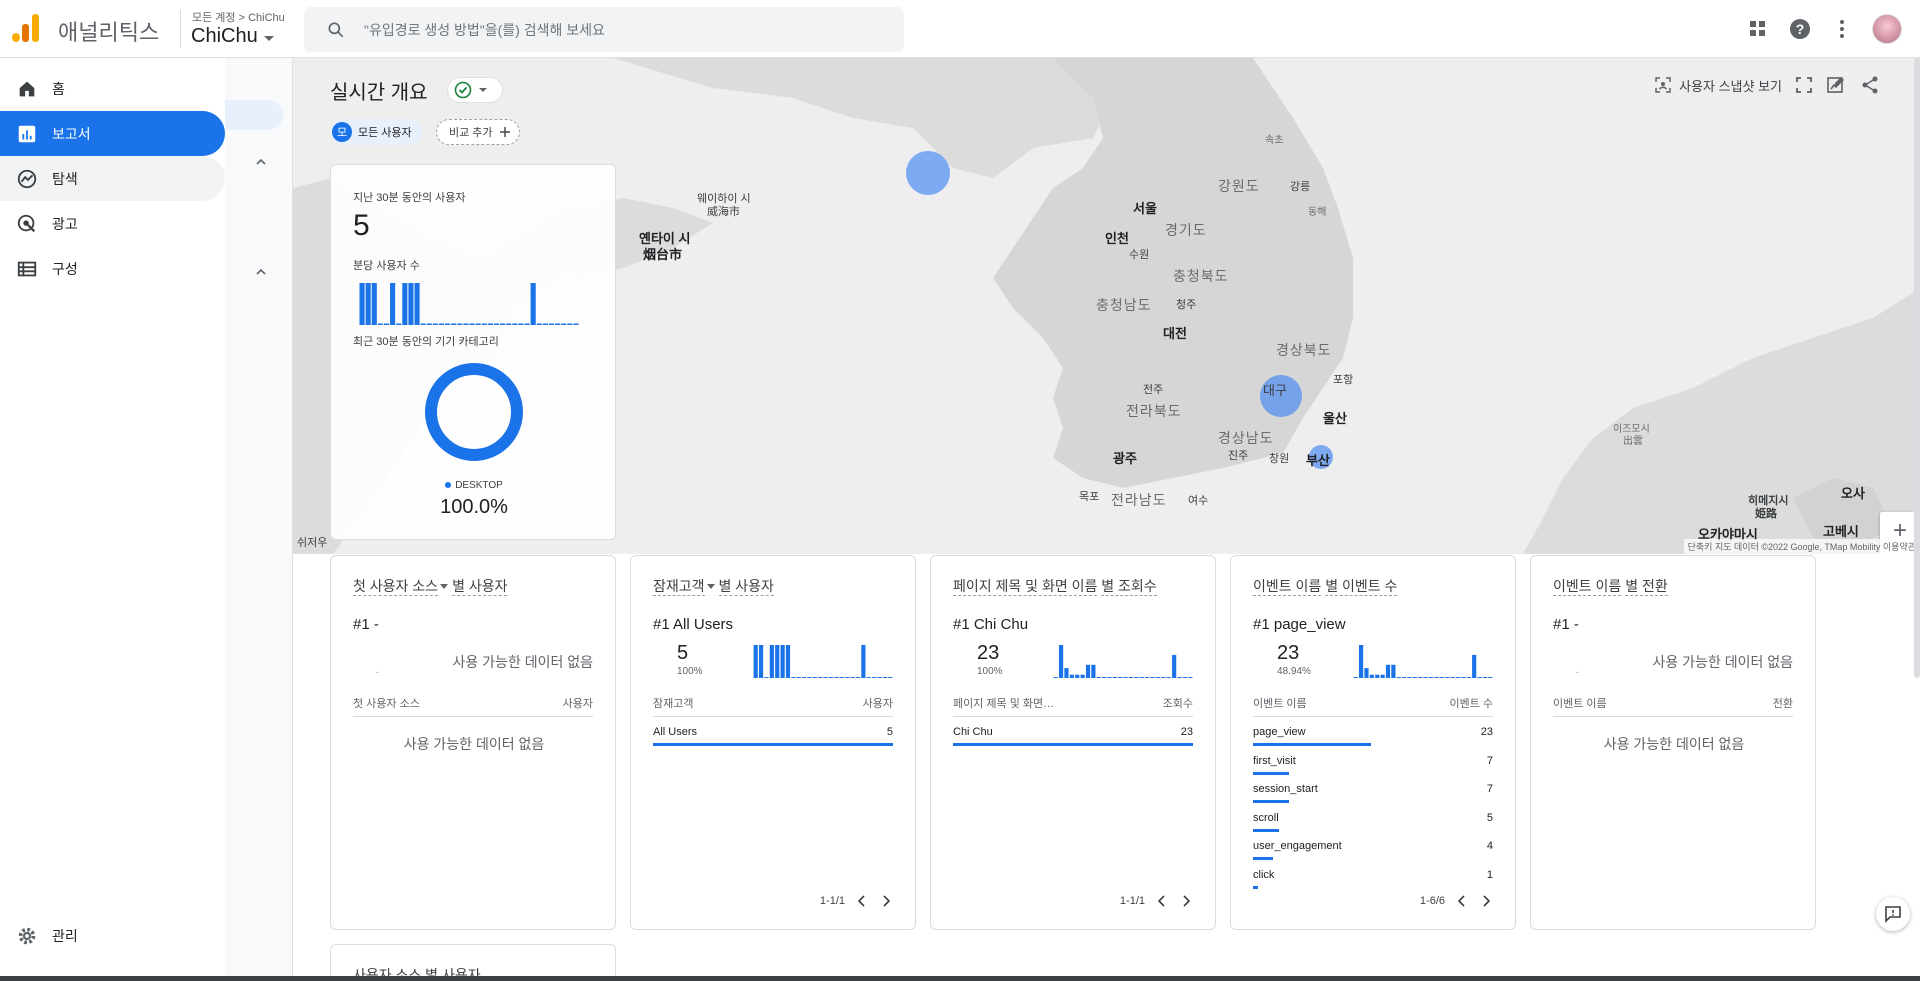 This screenshot has width=1920, height=981. Describe the element at coordinates (1373, 736) in the screenshot. I see `table-row: page_view 23` at that location.